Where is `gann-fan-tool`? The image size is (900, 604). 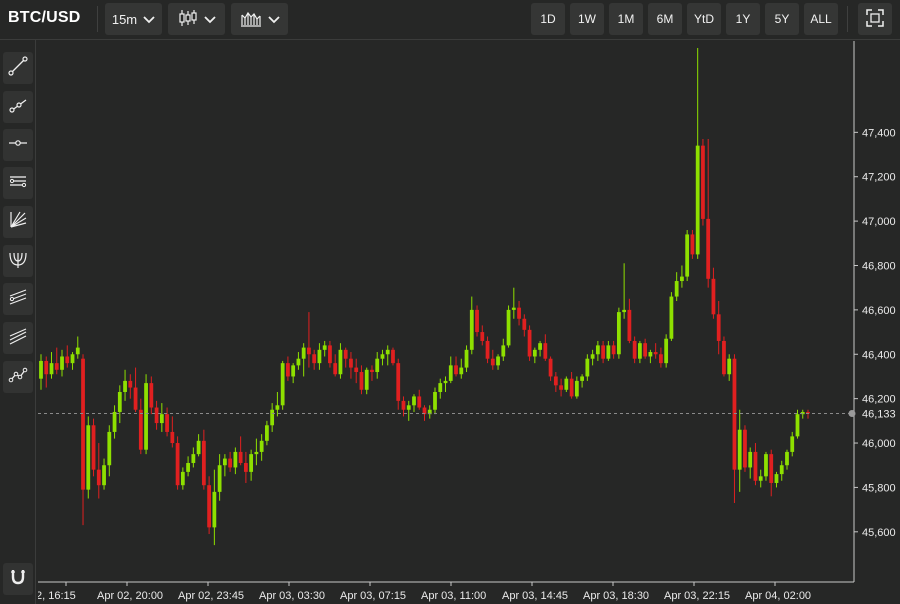 gann-fan-tool is located at coordinates (18, 338).